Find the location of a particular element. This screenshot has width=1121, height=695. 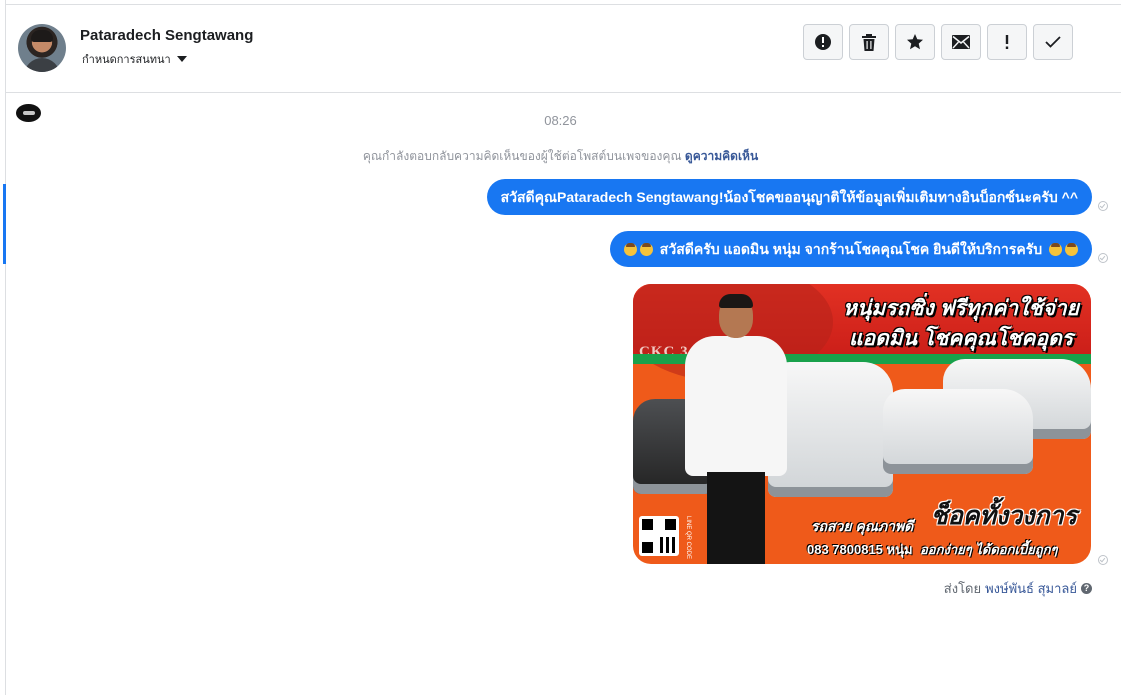

mark-unread-button is located at coordinates (961, 42).